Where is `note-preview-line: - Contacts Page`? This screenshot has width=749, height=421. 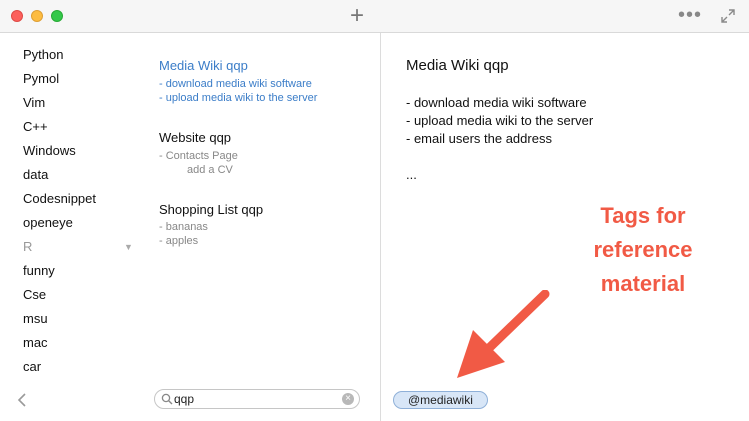
note-preview-line: - Contacts Page is located at coordinates (198, 156).